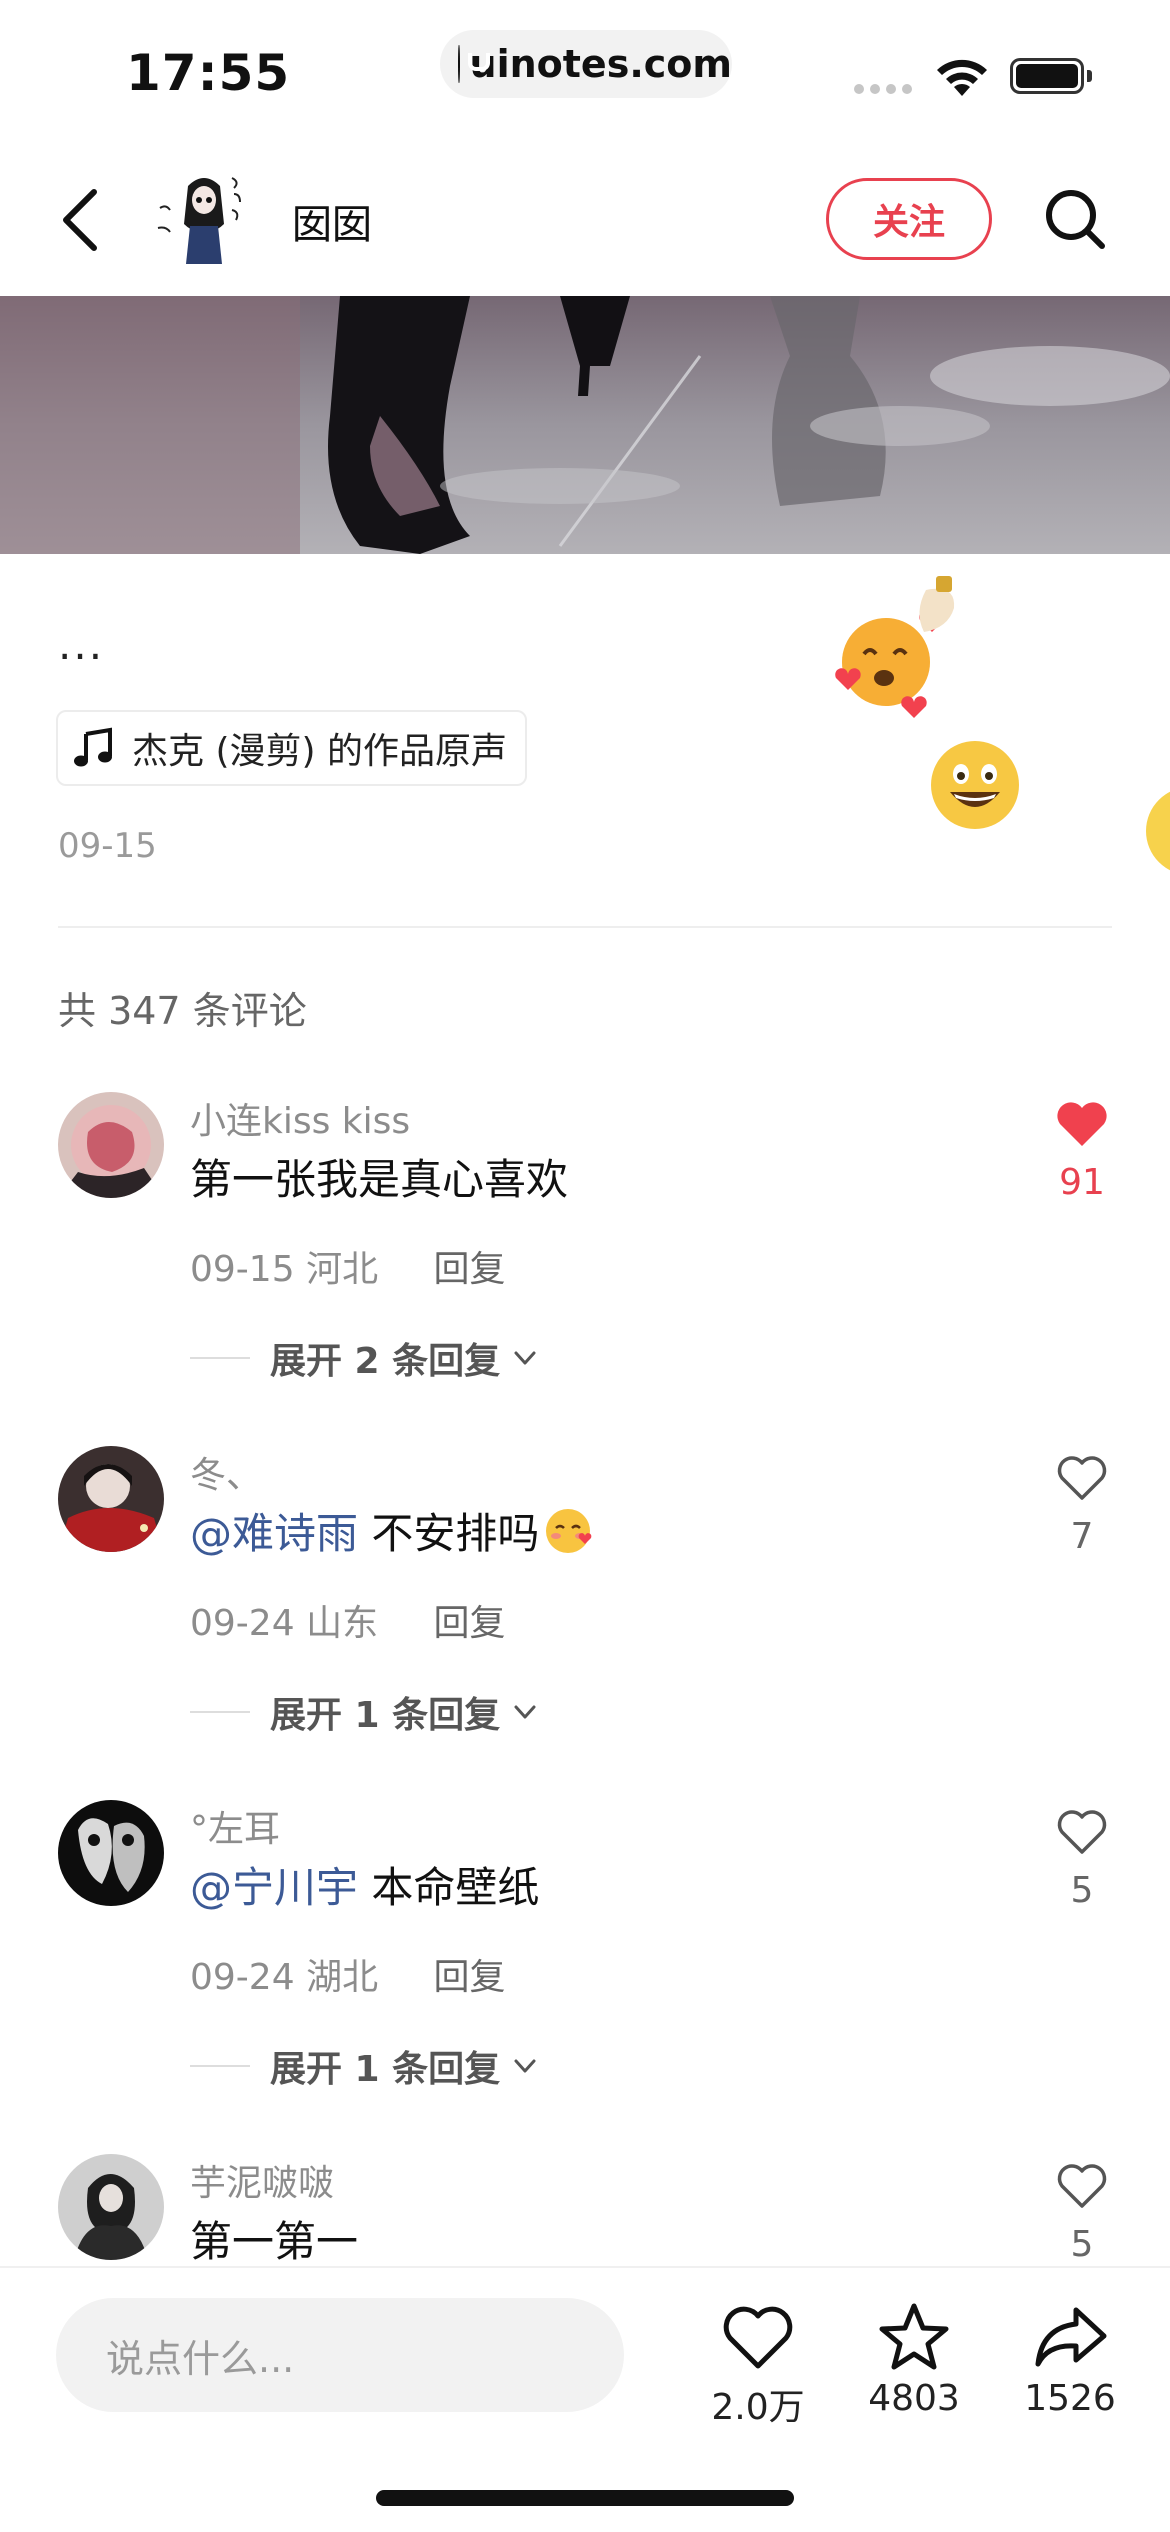 The width and height of the screenshot is (1170, 2532). What do you see at coordinates (365, 1358) in the screenshot?
I see `expand-replies-button: 展开 2 条回复` at bounding box center [365, 1358].